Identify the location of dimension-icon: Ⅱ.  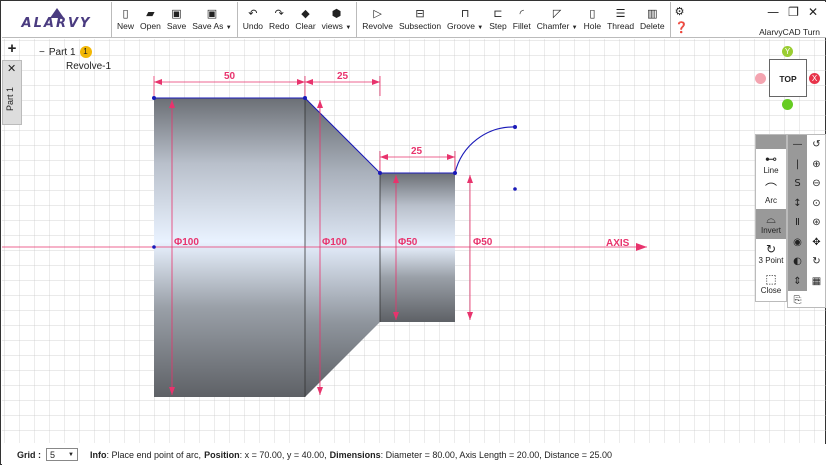
(797, 223).